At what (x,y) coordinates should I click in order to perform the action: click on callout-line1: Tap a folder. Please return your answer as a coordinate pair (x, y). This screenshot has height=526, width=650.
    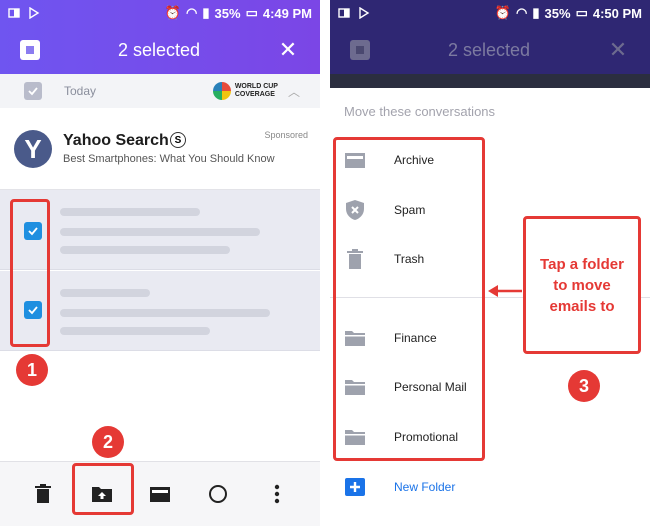
    Looking at the image, I should click on (582, 264).